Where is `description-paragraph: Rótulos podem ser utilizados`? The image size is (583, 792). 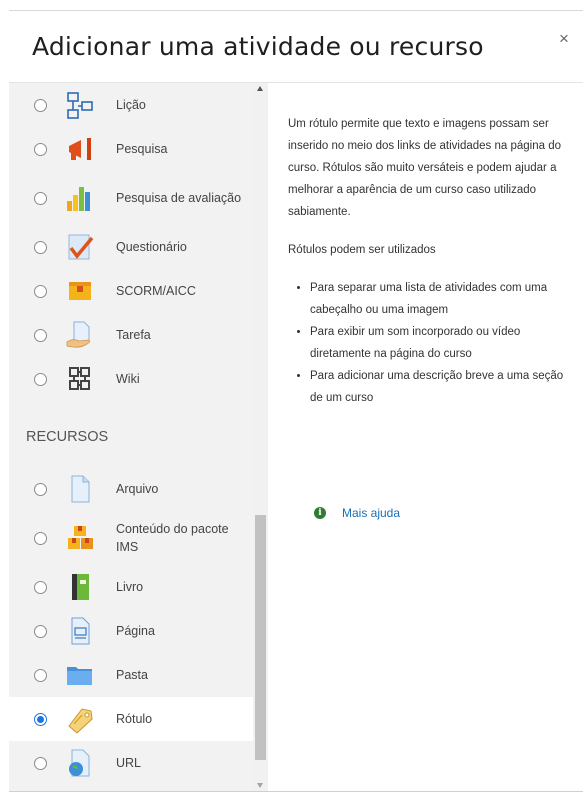
description-paragraph: Rótulos podem ser utilizados is located at coordinates (362, 250).